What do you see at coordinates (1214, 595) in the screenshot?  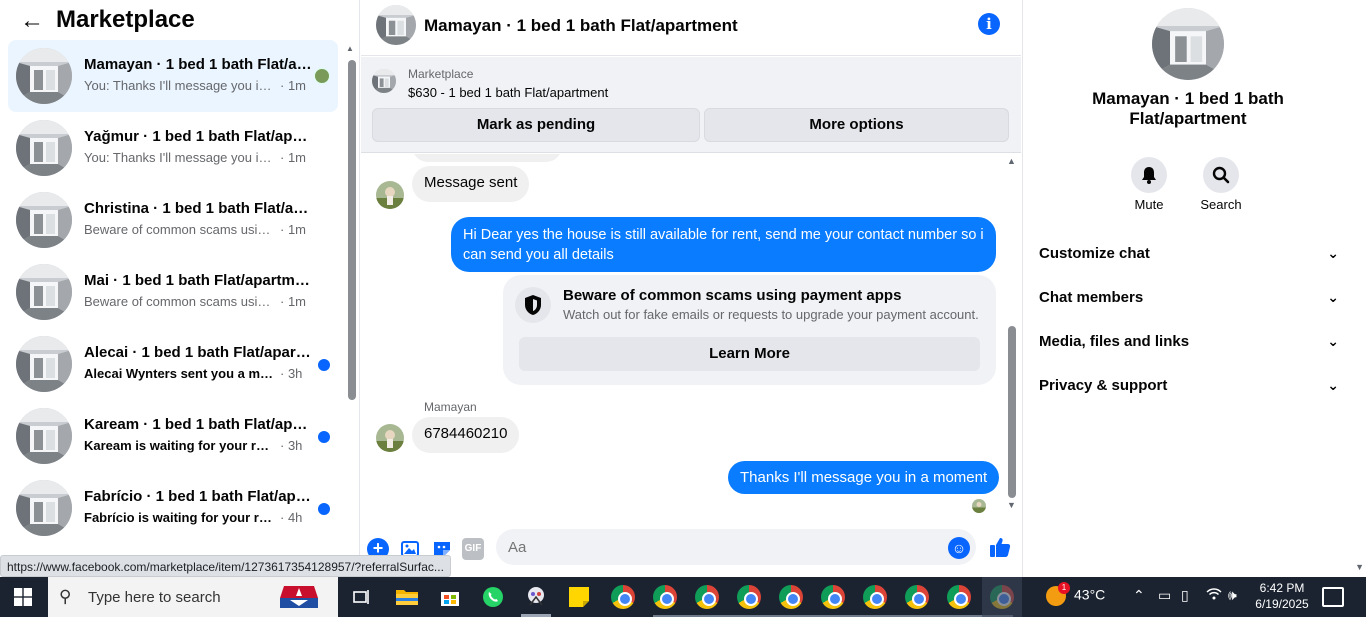 I see `wifi-icon` at bounding box center [1214, 595].